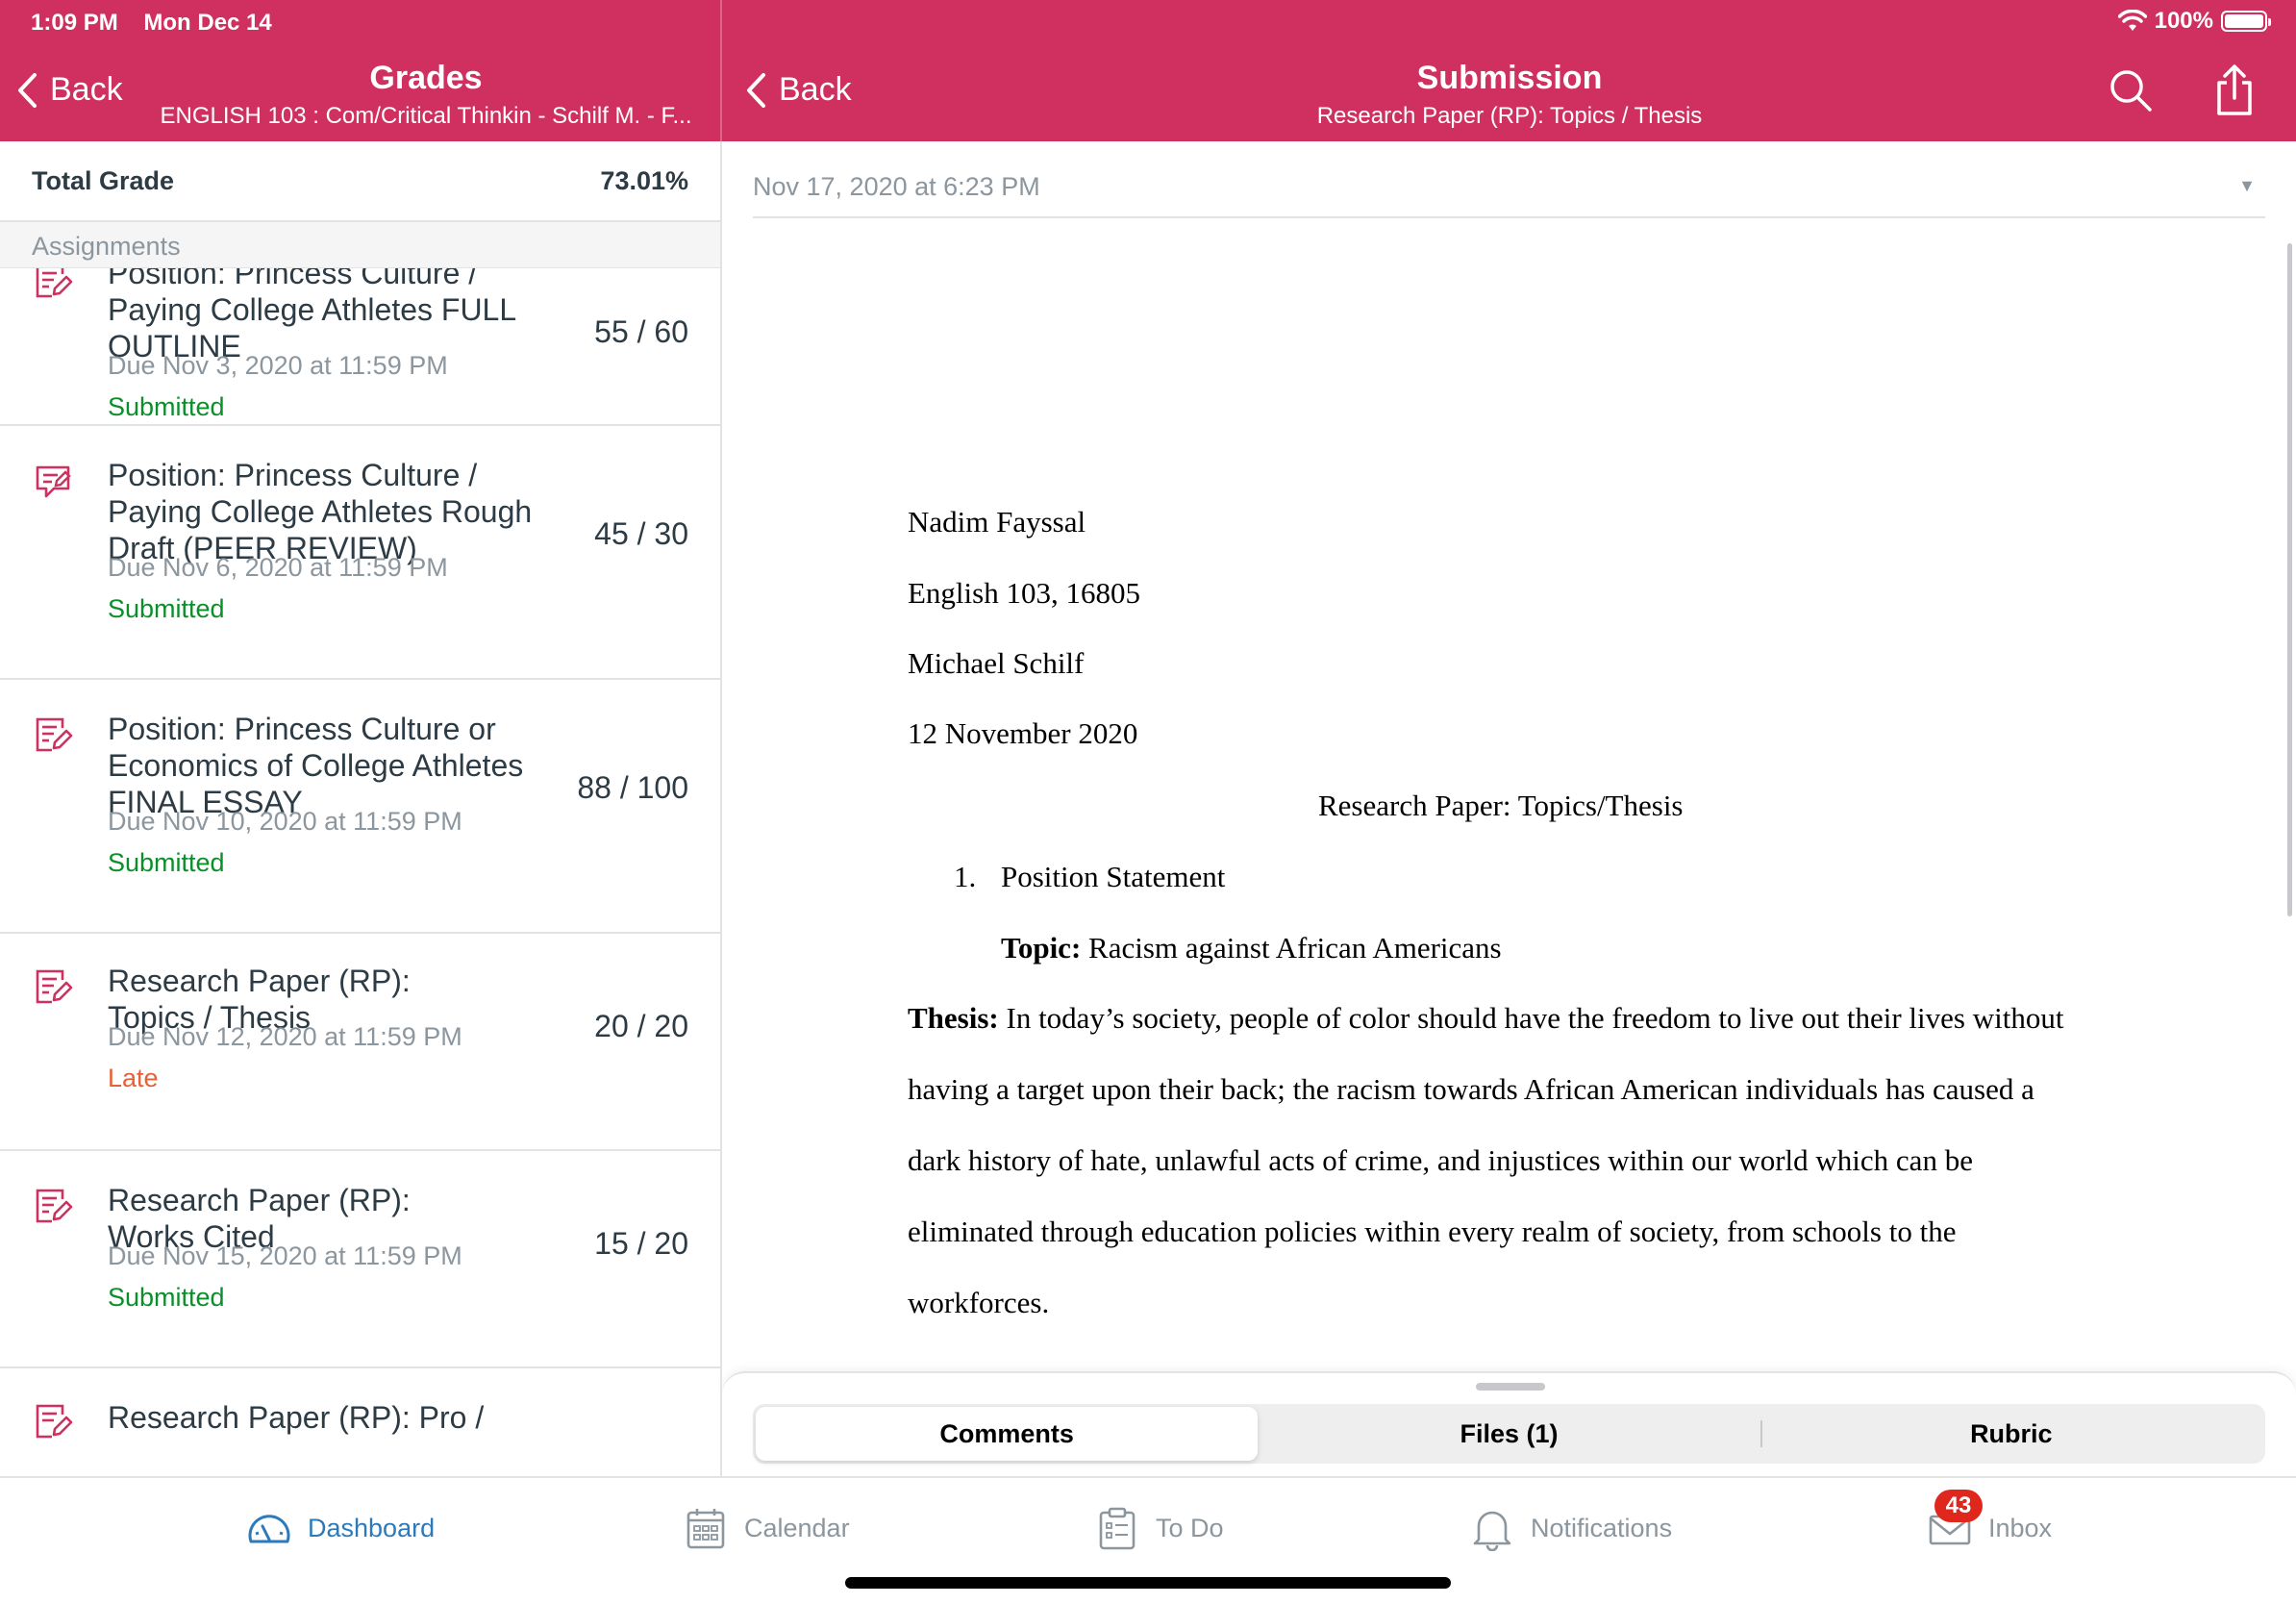  Describe the element at coordinates (979, 1302) in the screenshot. I see `doc-thesis-line: workforces.` at that location.